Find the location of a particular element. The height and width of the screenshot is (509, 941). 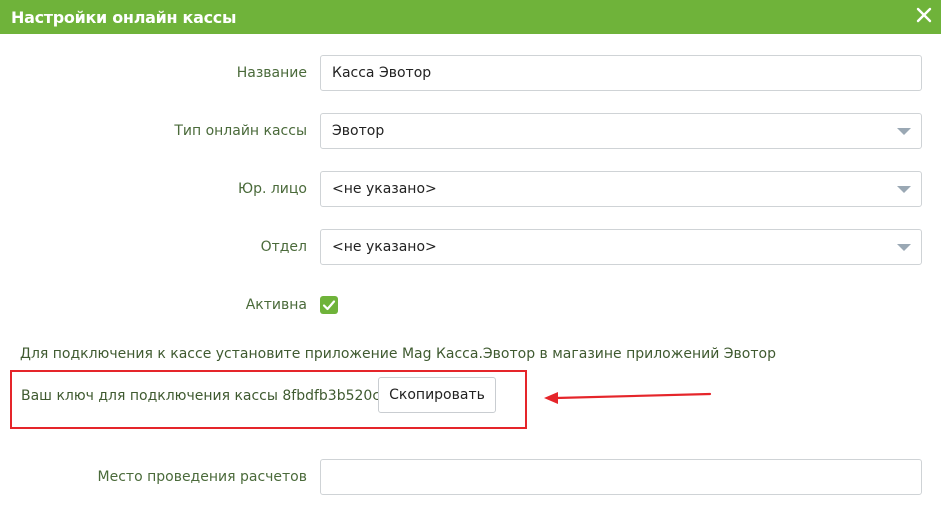

active-checkbox is located at coordinates (329, 305).